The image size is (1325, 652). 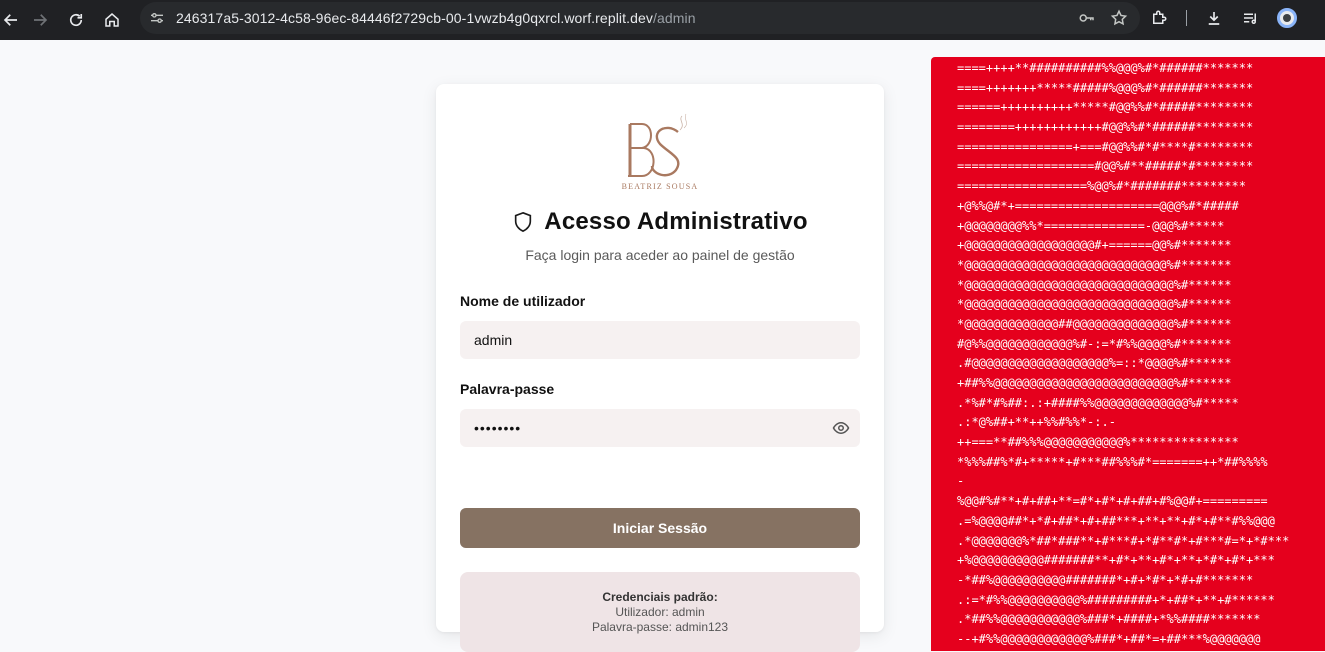 I want to click on ascii-line: -, so click(x=961, y=481).